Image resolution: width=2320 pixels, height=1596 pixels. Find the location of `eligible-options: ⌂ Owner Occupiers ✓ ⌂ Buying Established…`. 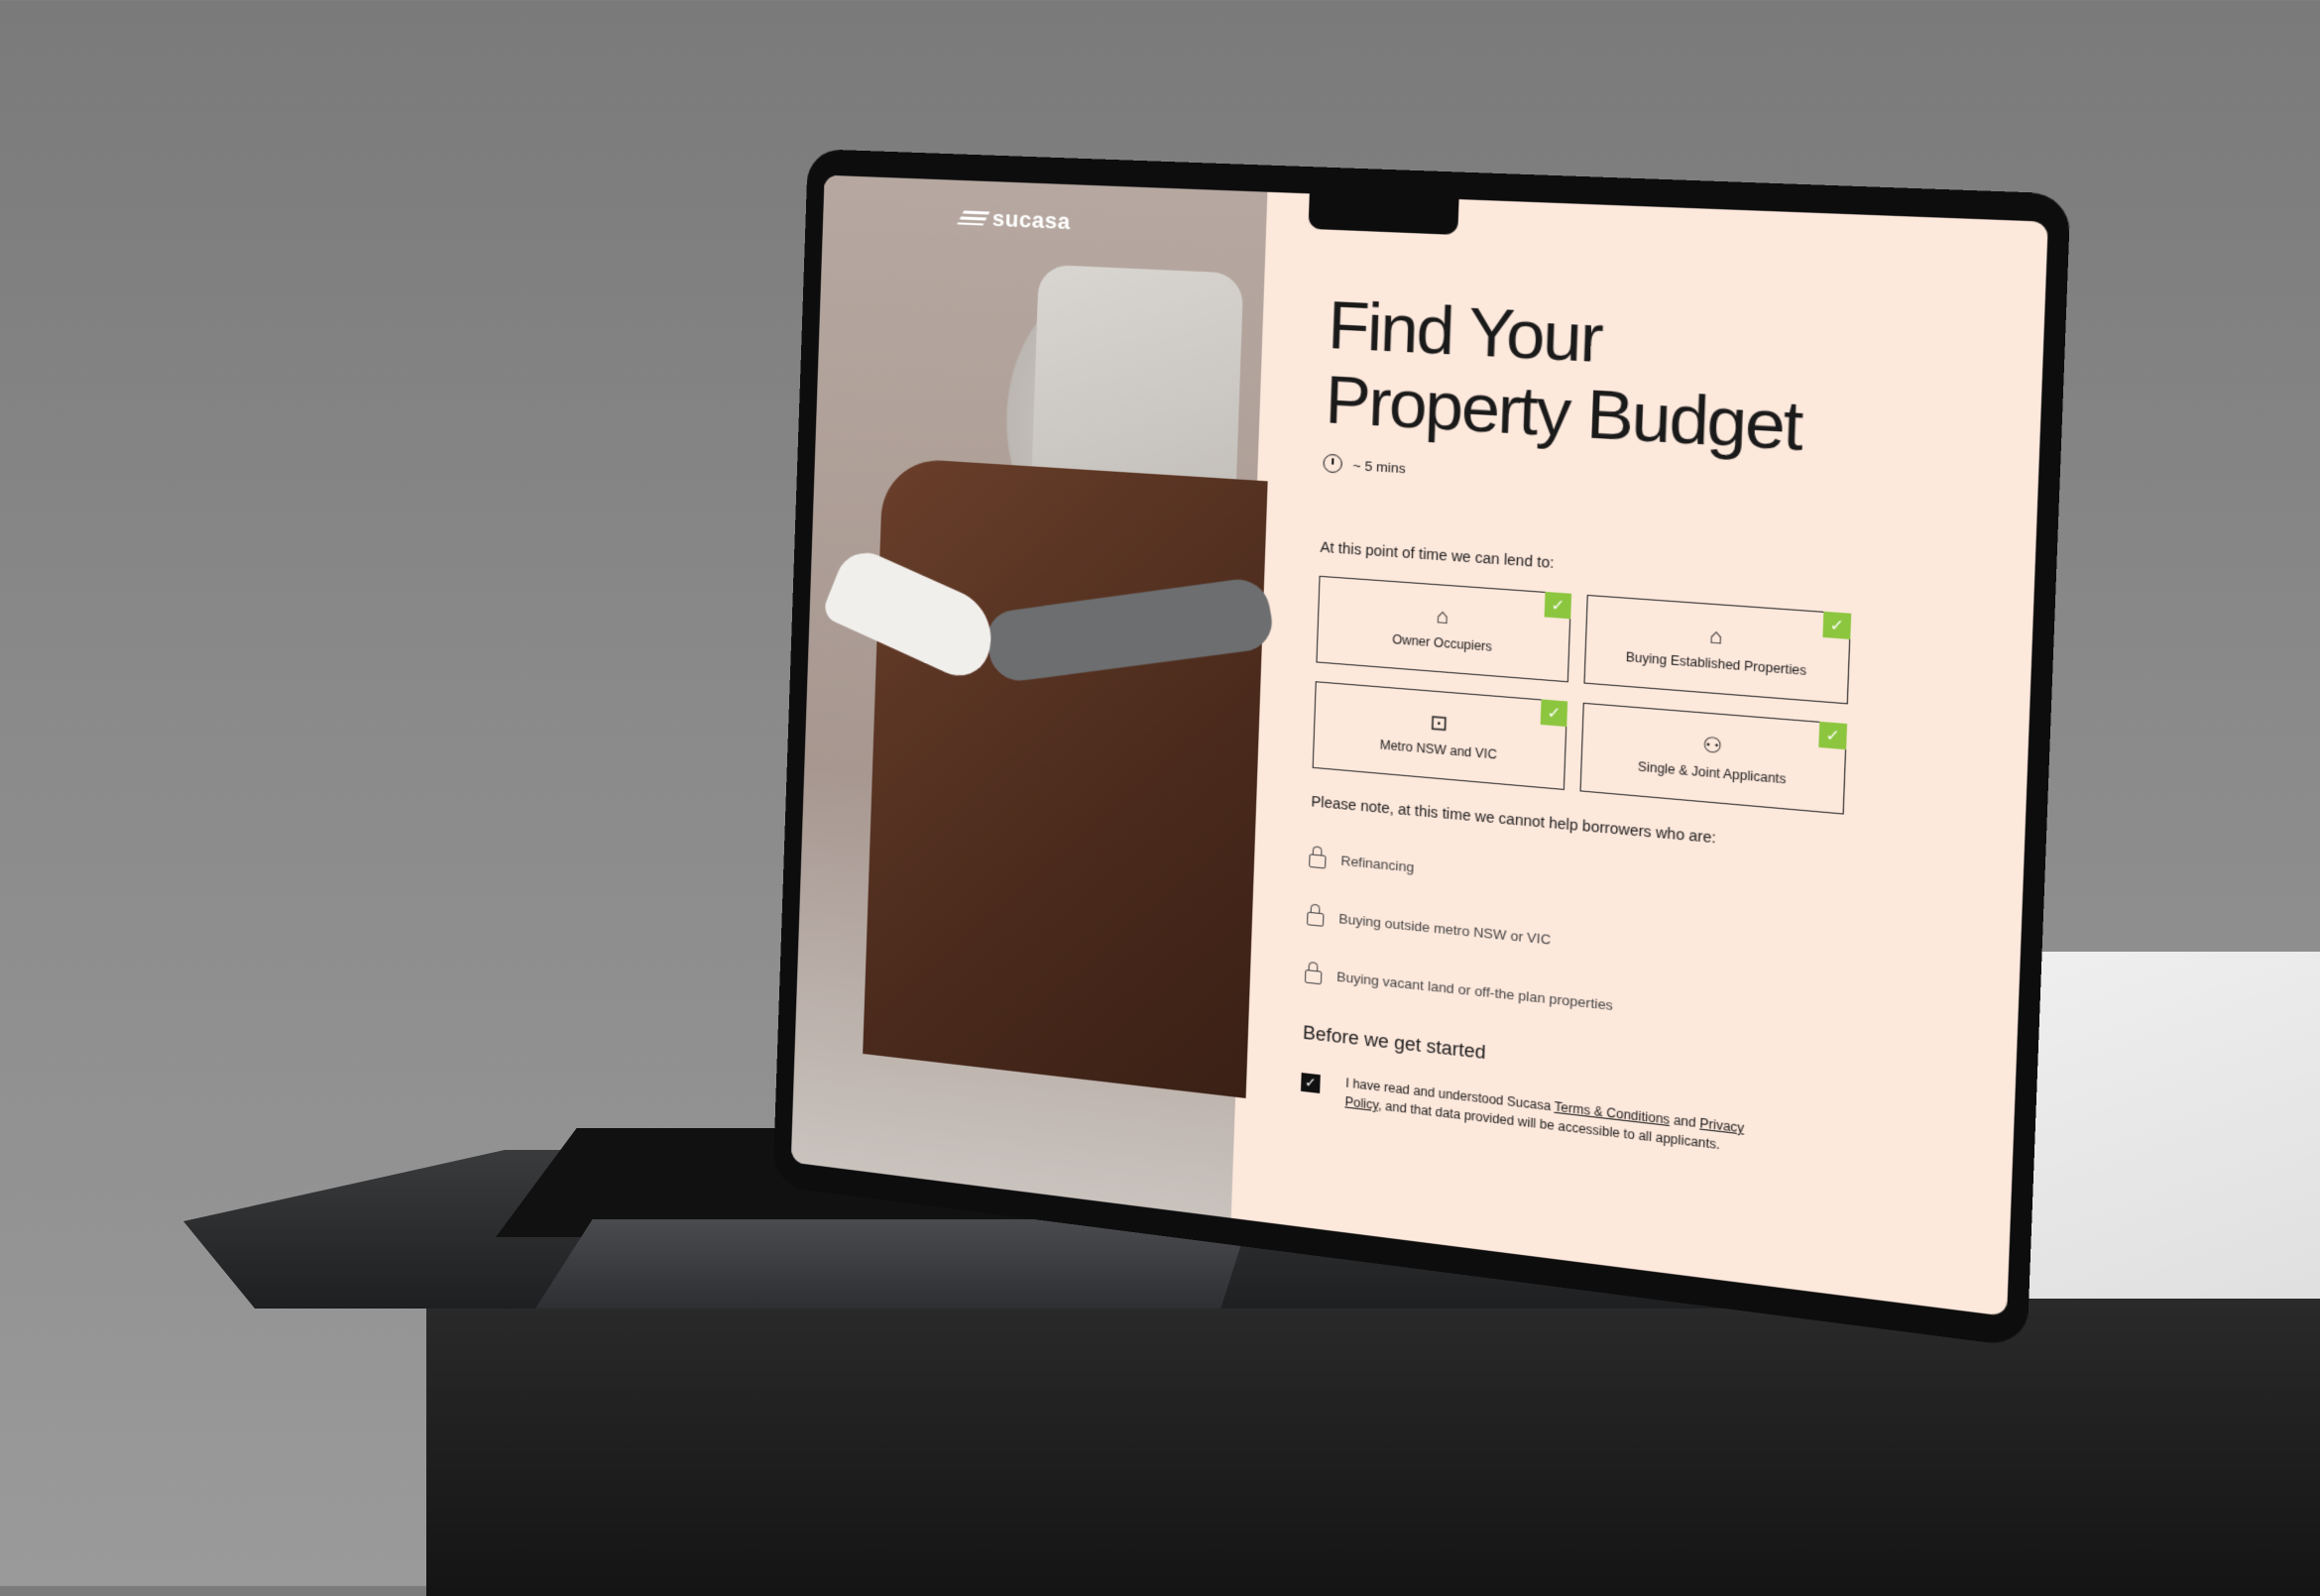

eligible-options: ⌂ Owner Occupiers ✓ ⌂ Buying Established… is located at coordinates (1649, 701).